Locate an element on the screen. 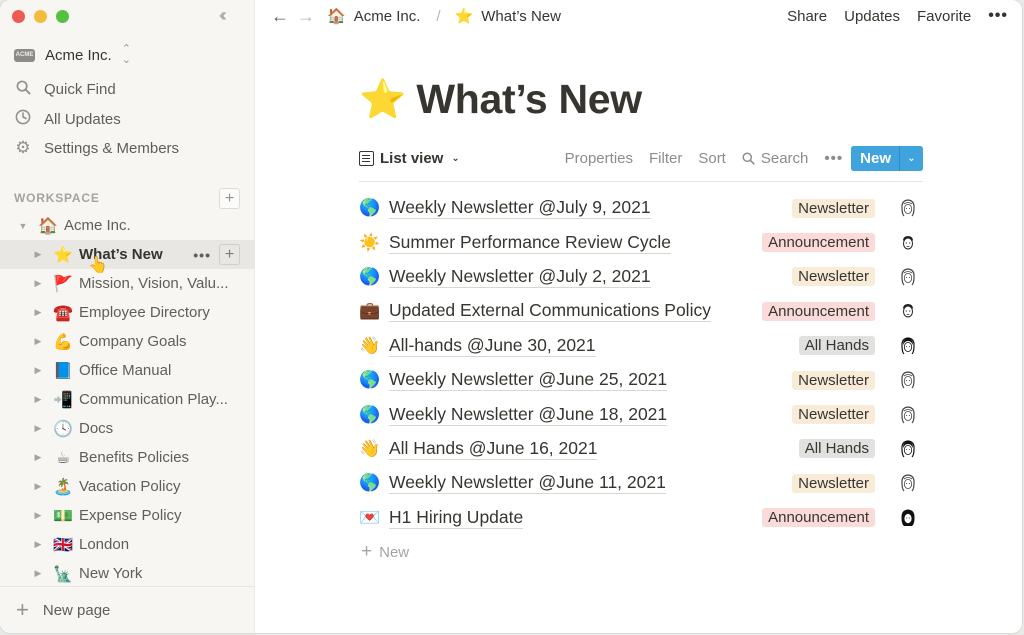  item-emoji-icon: 🌎 is located at coordinates (370, 208).